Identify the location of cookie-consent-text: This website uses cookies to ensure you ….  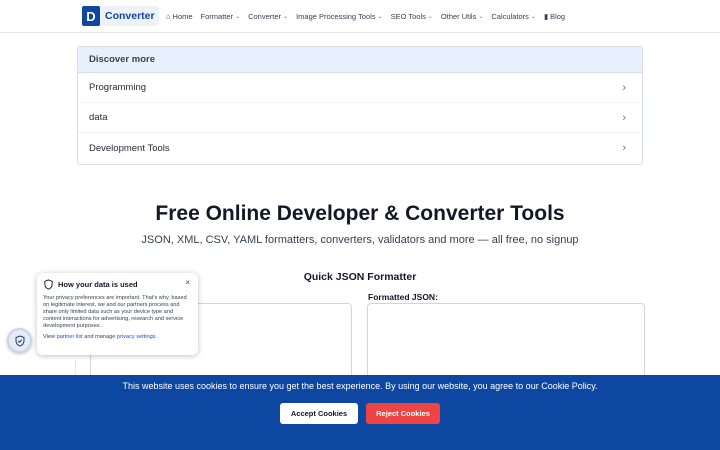
(360, 386).